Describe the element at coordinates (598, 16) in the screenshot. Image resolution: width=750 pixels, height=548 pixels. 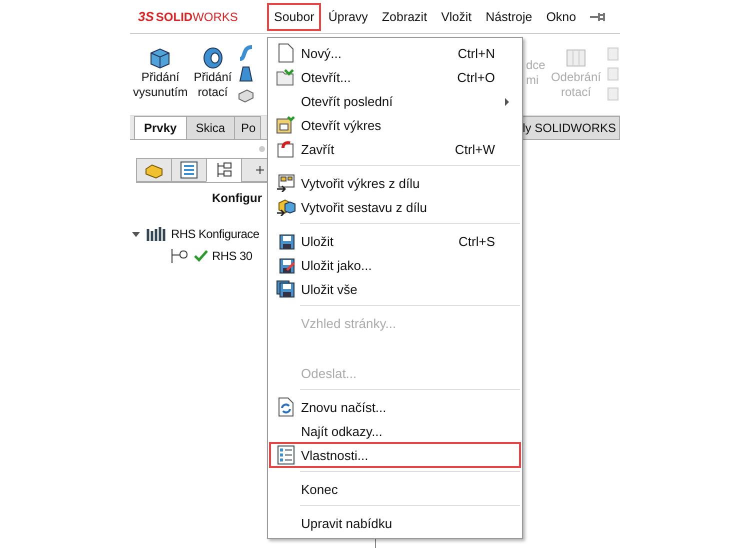
I see `pin-icon` at that location.